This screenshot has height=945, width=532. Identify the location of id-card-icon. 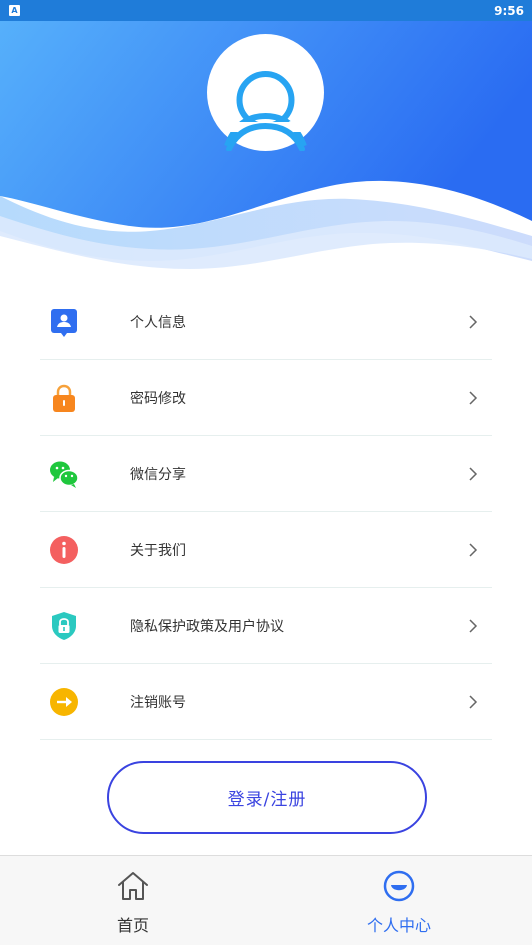
(64, 323).